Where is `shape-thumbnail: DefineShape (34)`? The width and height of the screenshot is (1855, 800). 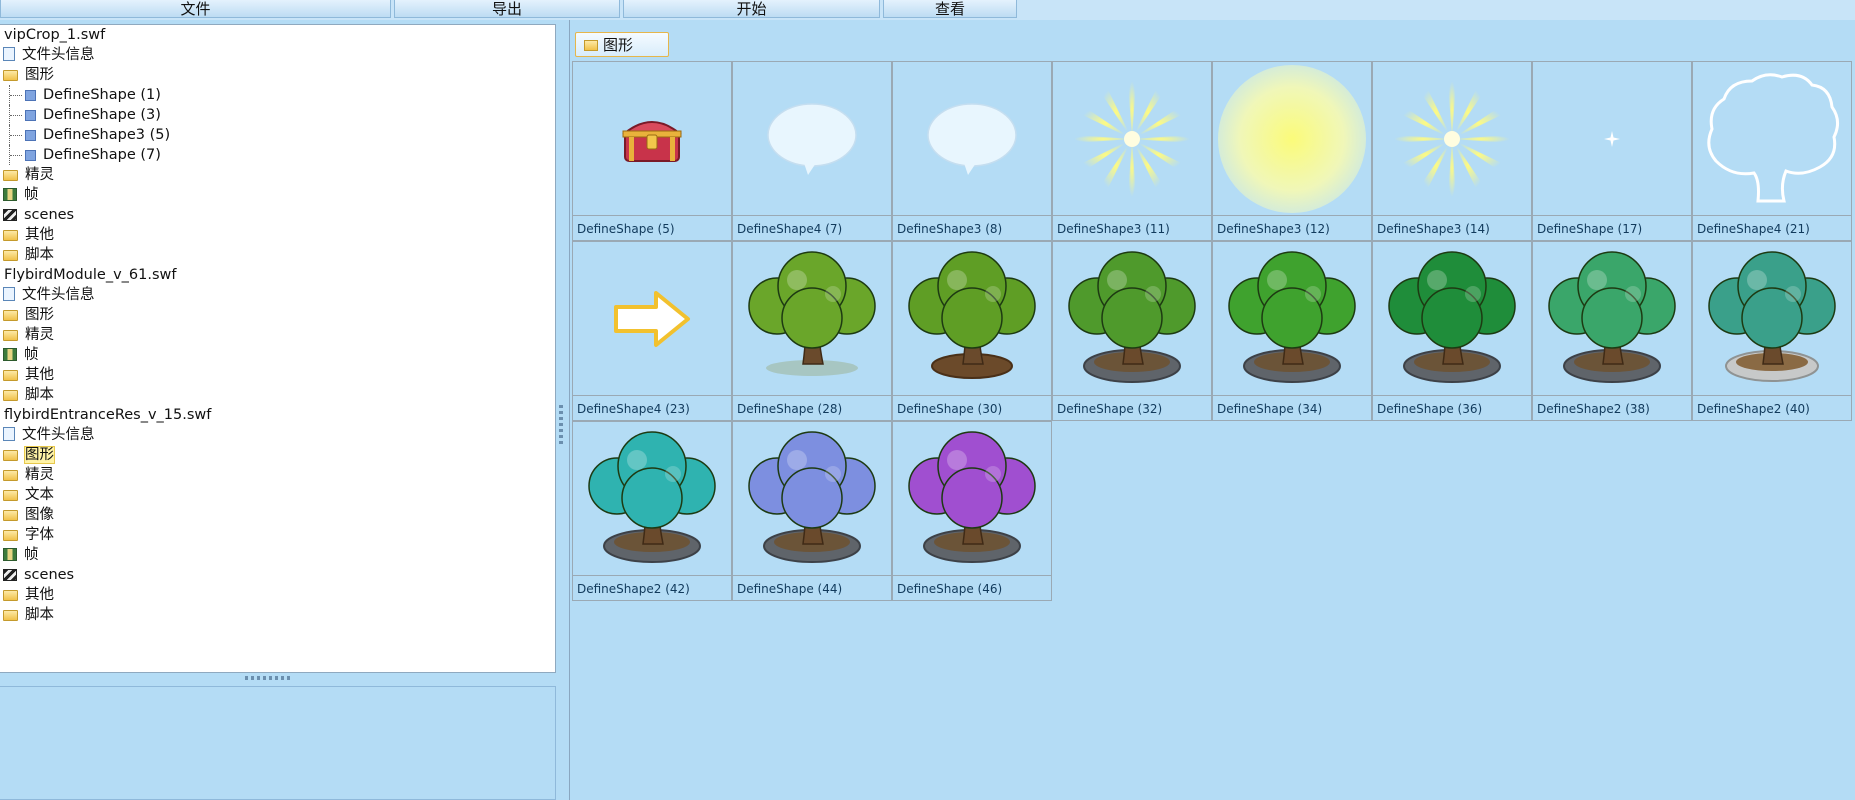
shape-thumbnail: DefineShape (34) is located at coordinates (1292, 331).